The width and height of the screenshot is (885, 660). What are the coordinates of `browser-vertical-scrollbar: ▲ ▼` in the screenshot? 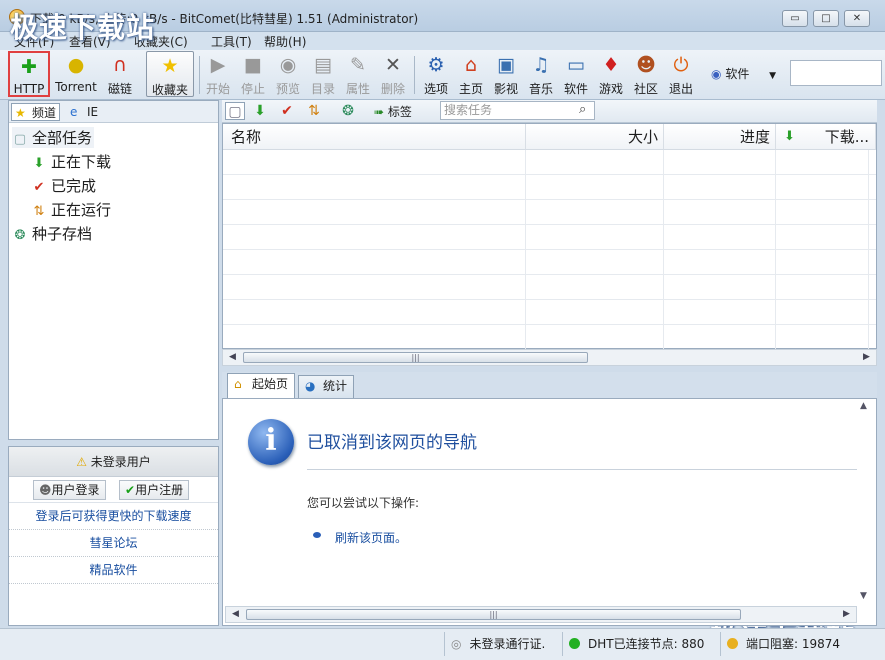 It's located at (865, 503).